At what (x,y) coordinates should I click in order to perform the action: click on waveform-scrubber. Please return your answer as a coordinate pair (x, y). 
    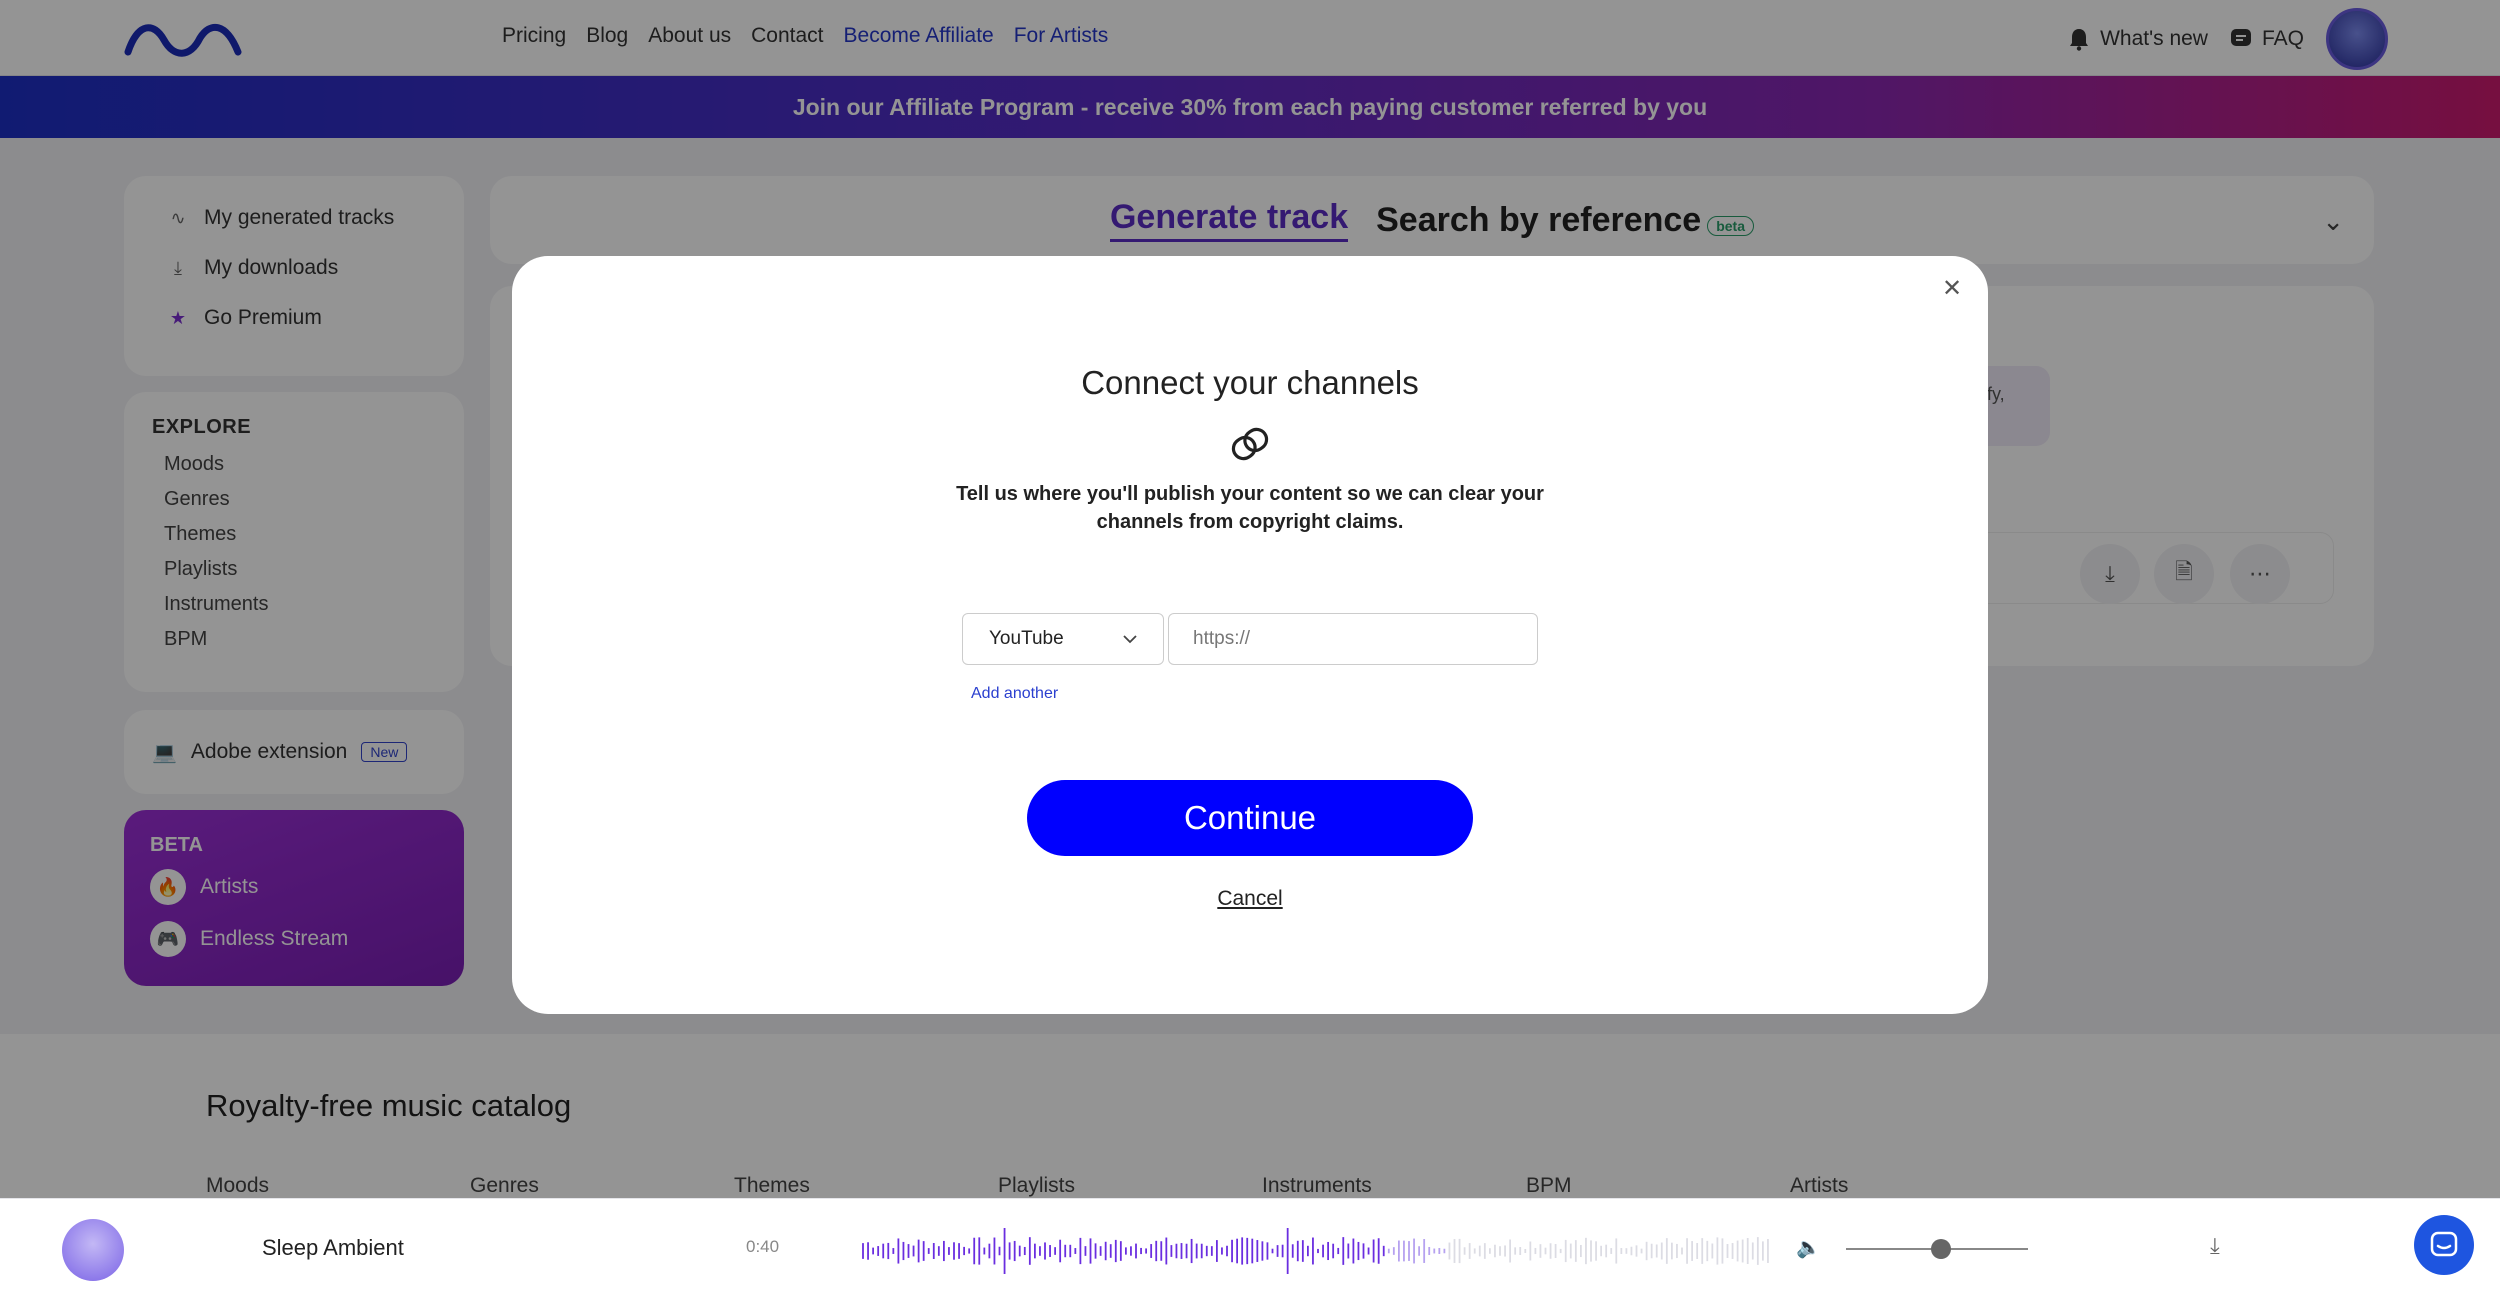
    Looking at the image, I should click on (1317, 1251).